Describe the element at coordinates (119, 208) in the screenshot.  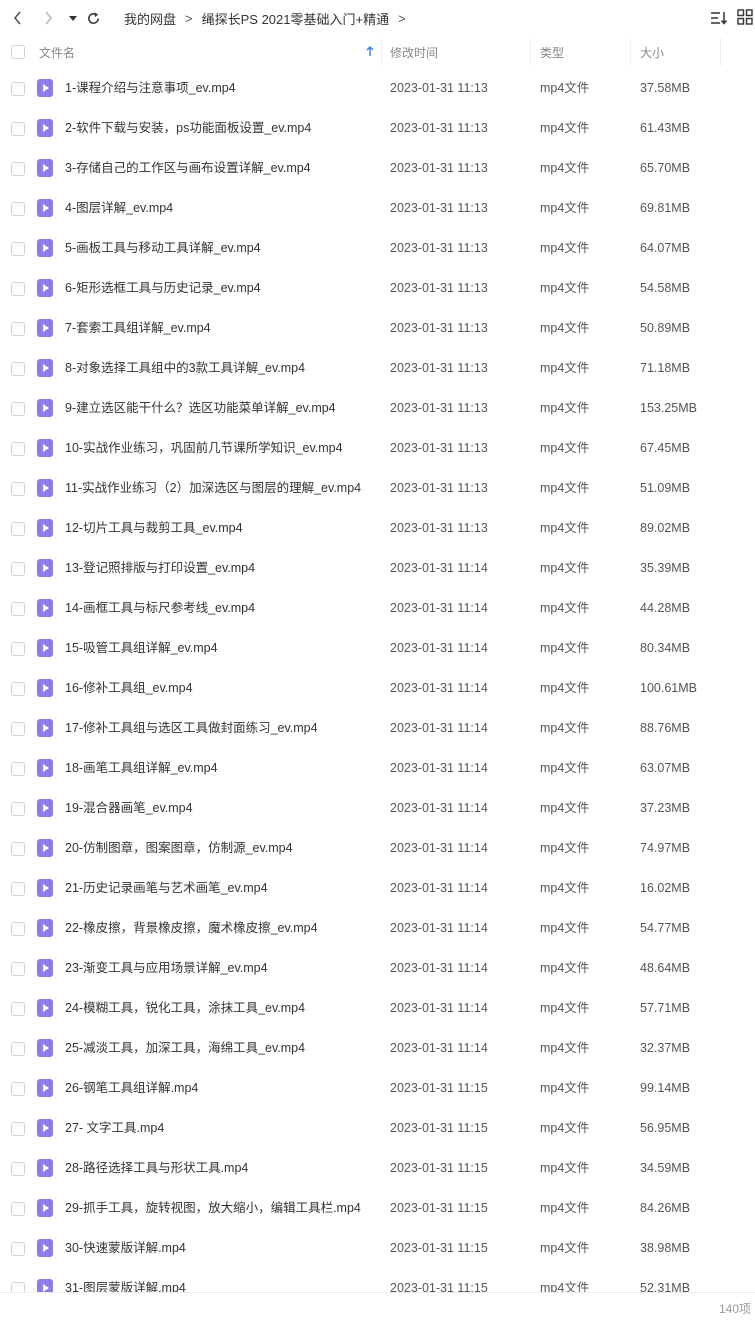
I see `file-name: 4-图层详解_ev.mp4` at that location.